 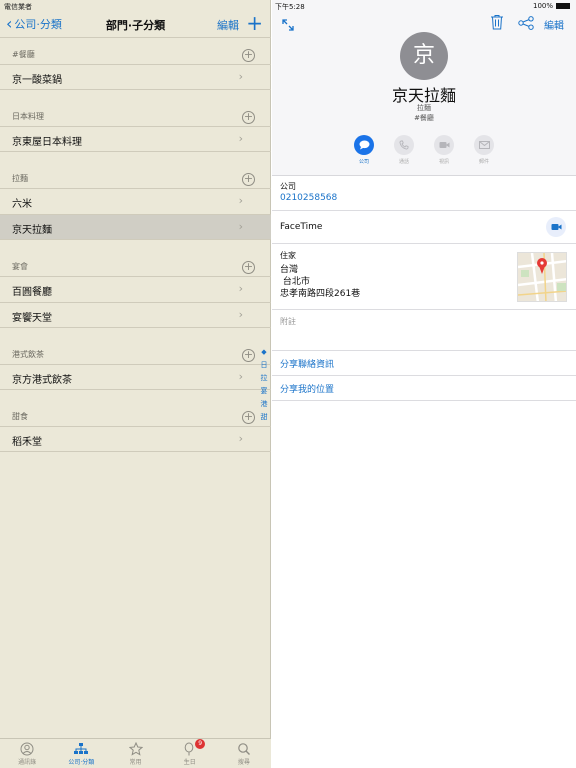 What do you see at coordinates (288, 25) in the screenshot?
I see `expand-icon` at bounding box center [288, 25].